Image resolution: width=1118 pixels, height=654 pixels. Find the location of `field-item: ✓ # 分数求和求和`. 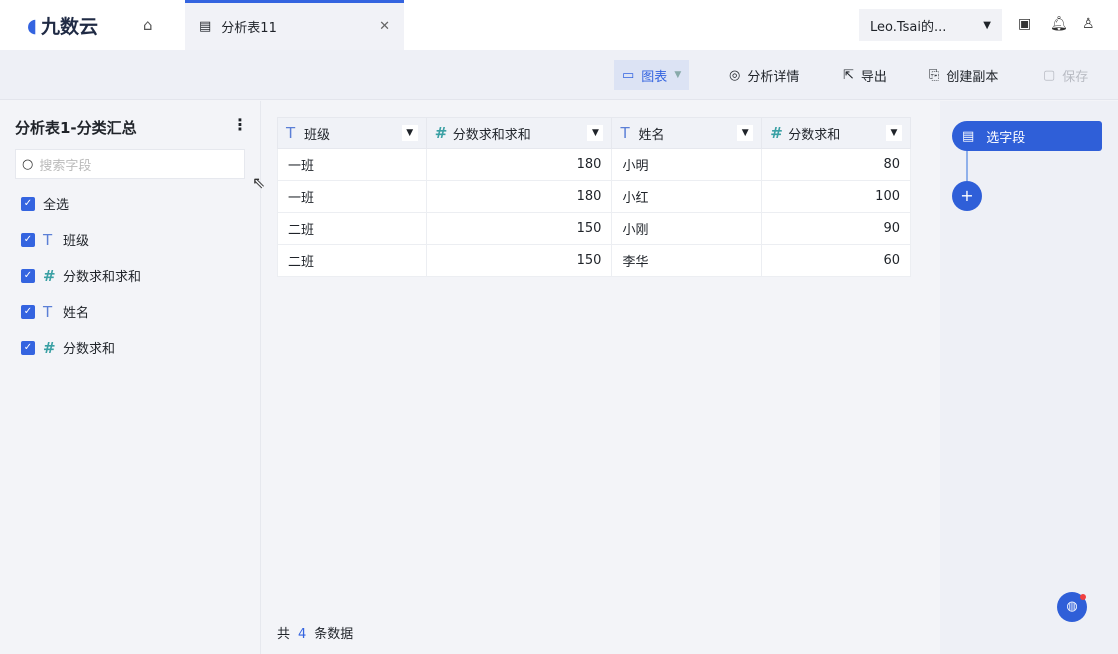

field-item: ✓ # 分数求和求和 is located at coordinates (81, 275).